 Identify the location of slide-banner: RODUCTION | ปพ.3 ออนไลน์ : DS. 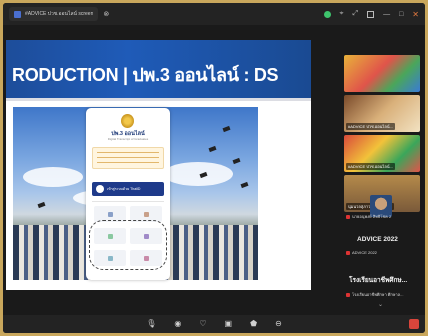
(158, 69).